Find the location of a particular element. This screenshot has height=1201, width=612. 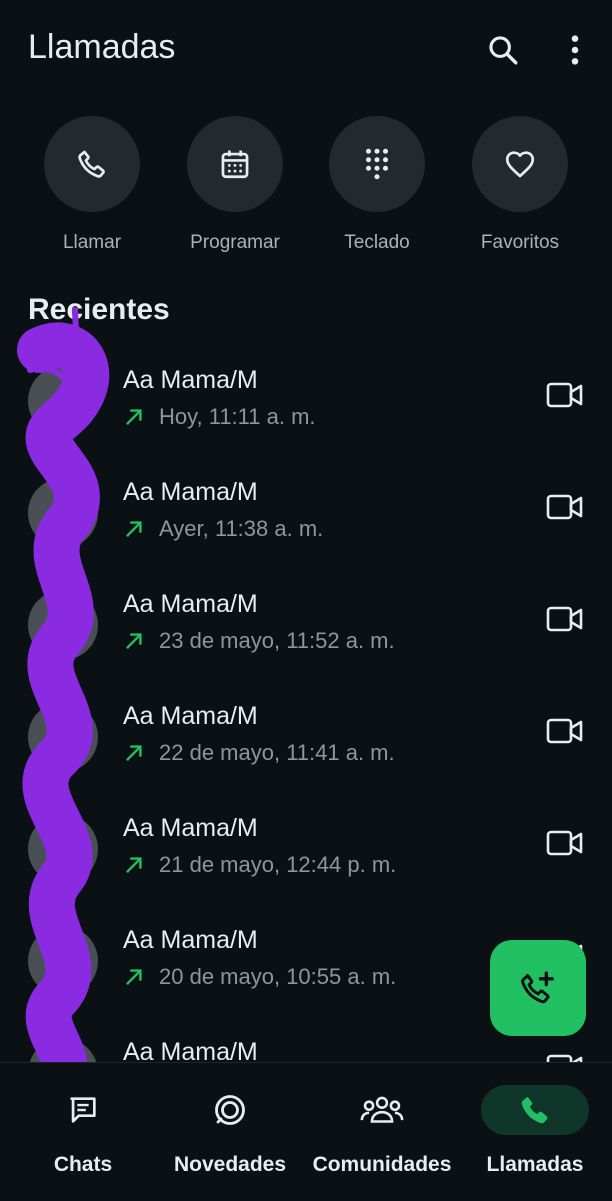

nav-tab-chats: Chats is located at coordinates (83, 1131).